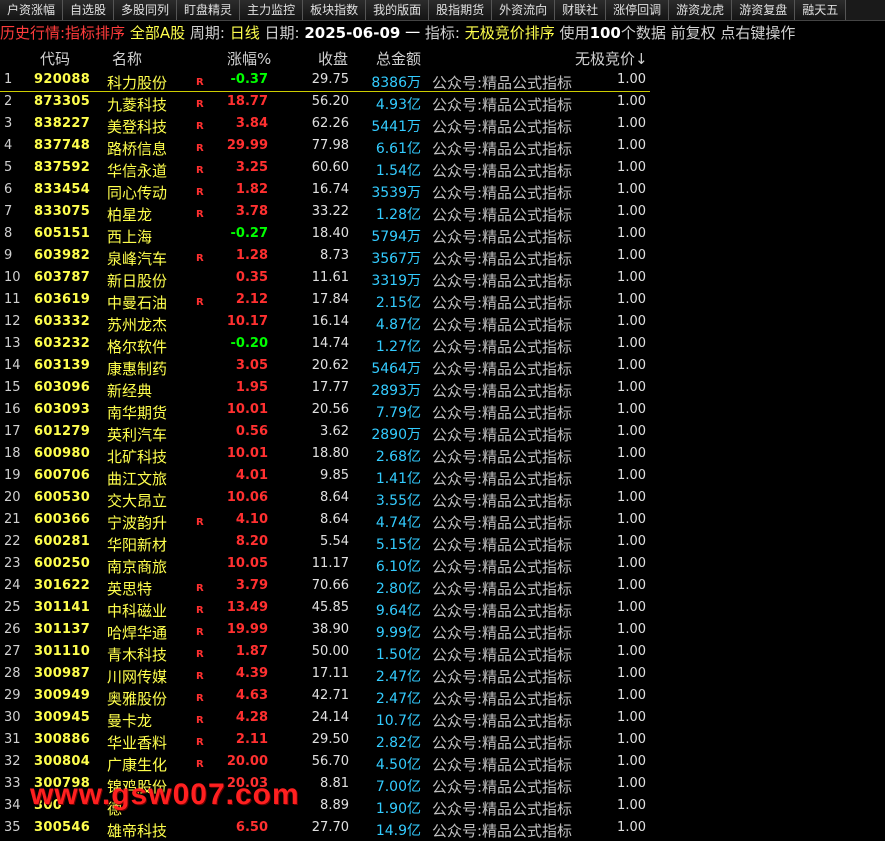  I want to click on nav-tab: 游资复盘, so click(764, 10).